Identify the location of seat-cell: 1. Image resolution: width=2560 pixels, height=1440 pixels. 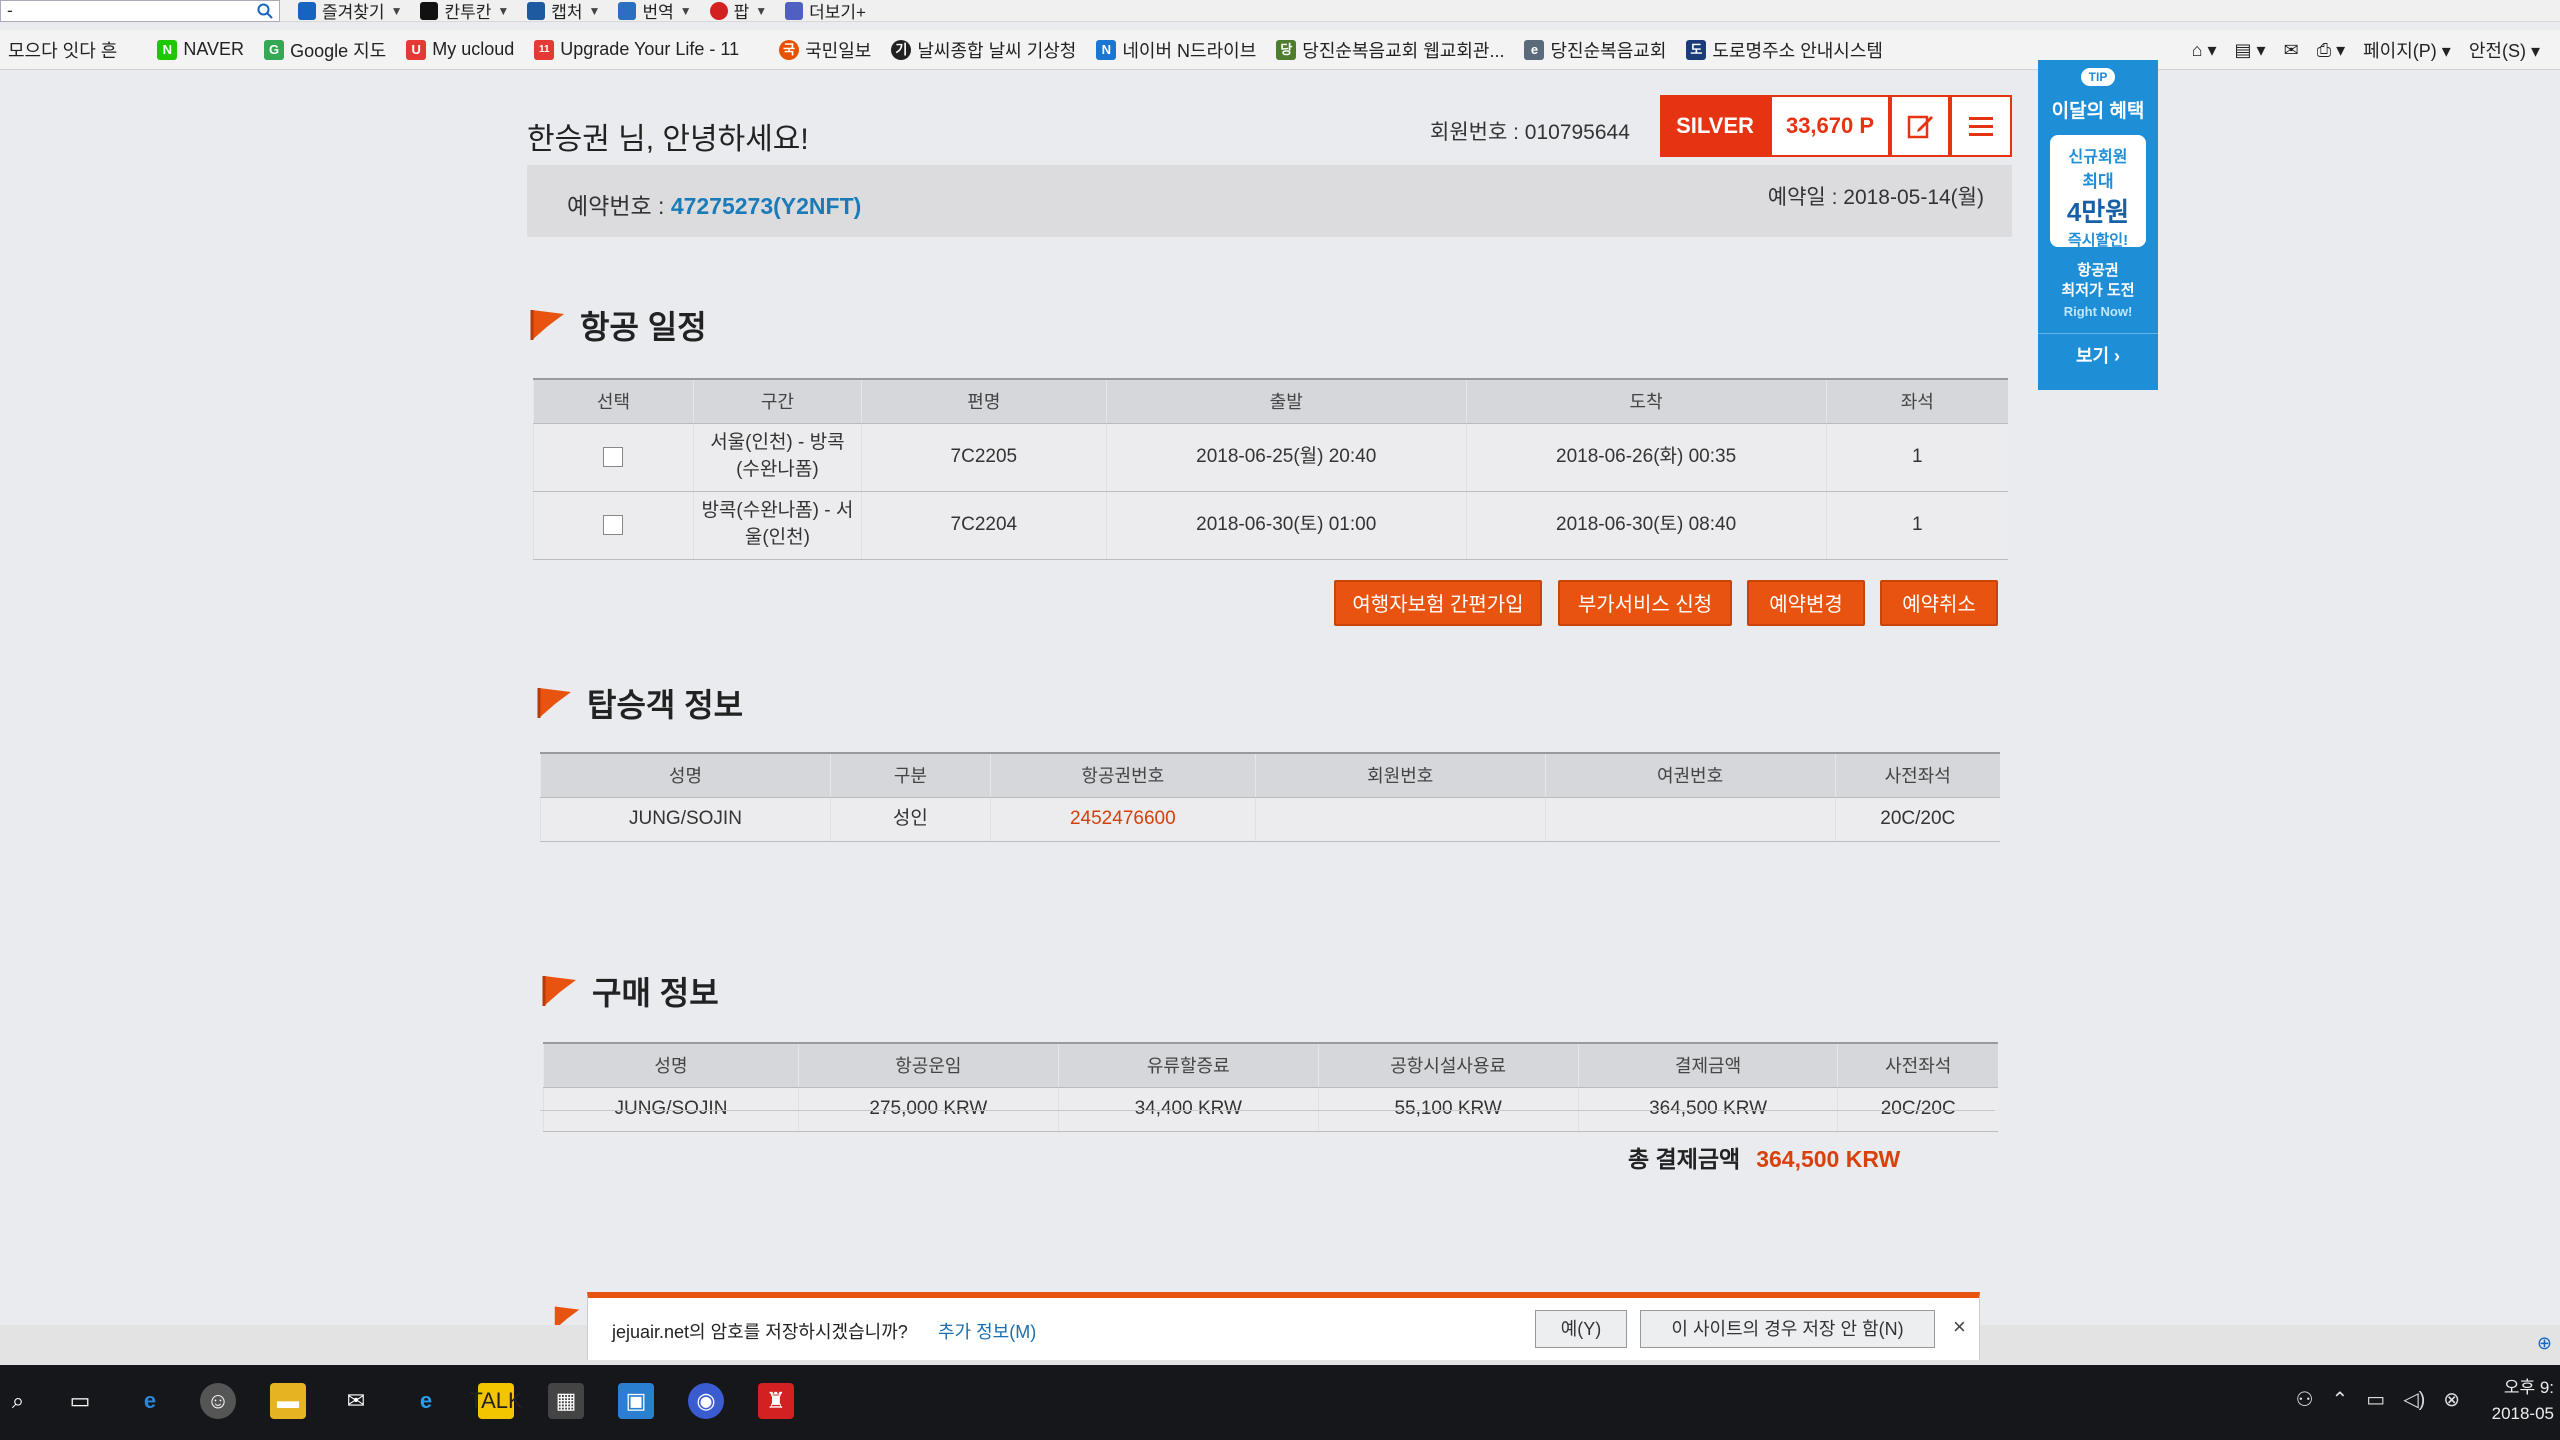
(1916, 525).